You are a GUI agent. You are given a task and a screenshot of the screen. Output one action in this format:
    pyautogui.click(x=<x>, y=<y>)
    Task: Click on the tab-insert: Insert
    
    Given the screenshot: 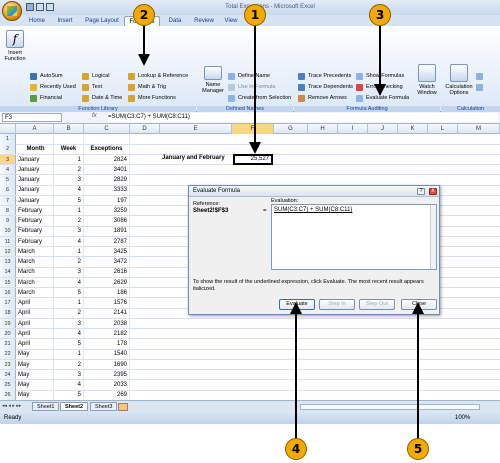 What is the action you would take?
    pyautogui.click(x=65, y=21)
    